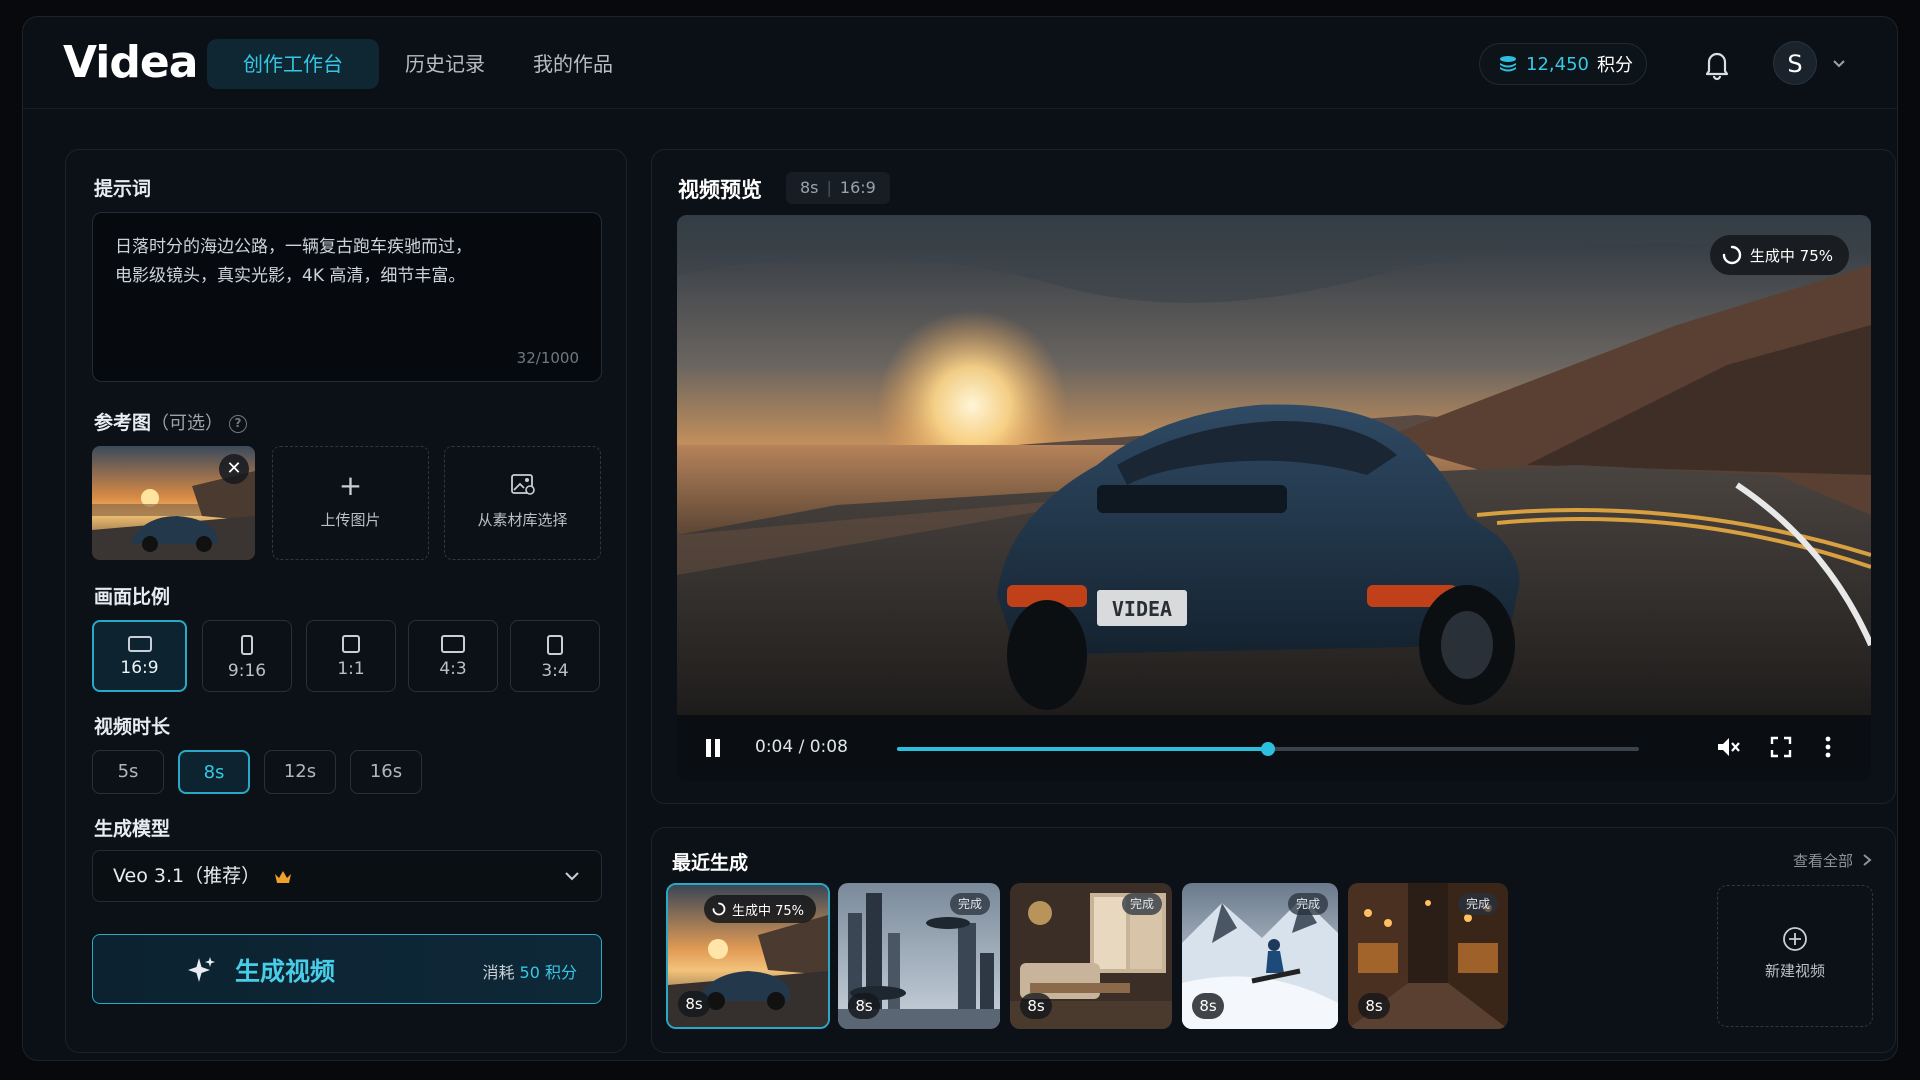  What do you see at coordinates (247, 671) in the screenshot?
I see `ratio-text: 9:16` at bounding box center [247, 671].